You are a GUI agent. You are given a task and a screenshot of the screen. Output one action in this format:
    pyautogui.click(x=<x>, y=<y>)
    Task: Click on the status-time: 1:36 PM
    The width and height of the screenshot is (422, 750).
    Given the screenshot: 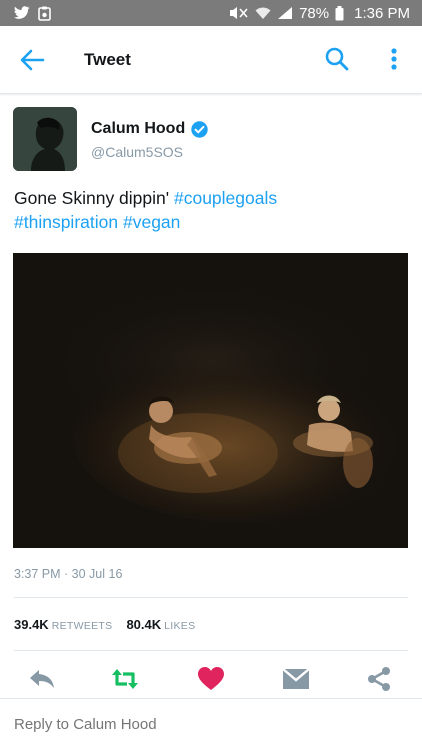 What is the action you would take?
    pyautogui.click(x=382, y=13)
    